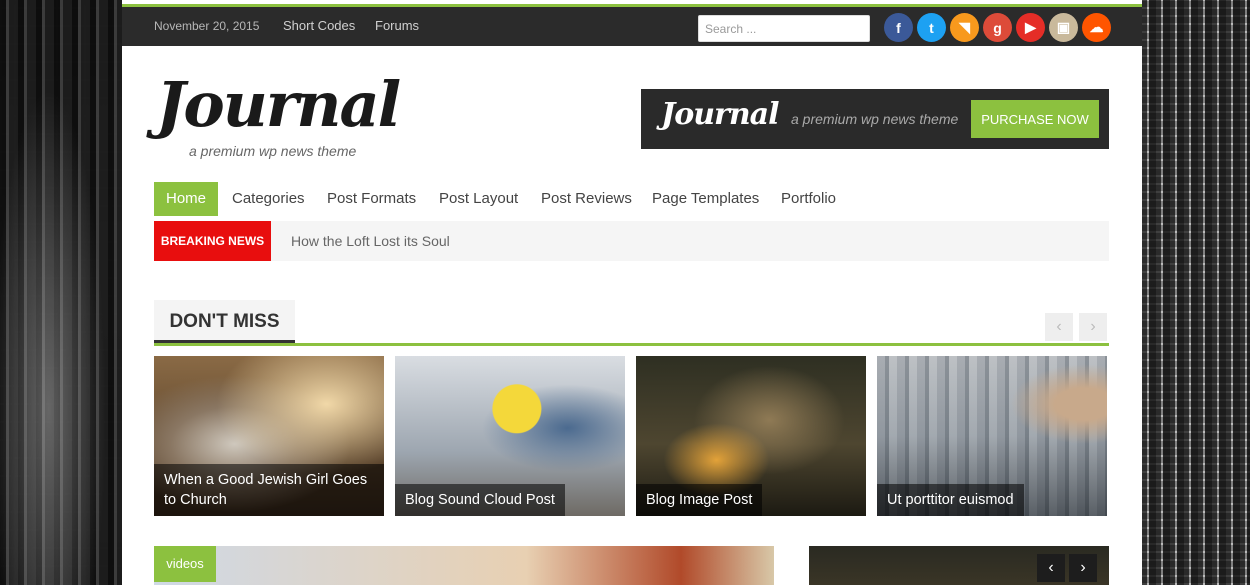  I want to click on logo-wordmark: Journal, so click(278, 104).